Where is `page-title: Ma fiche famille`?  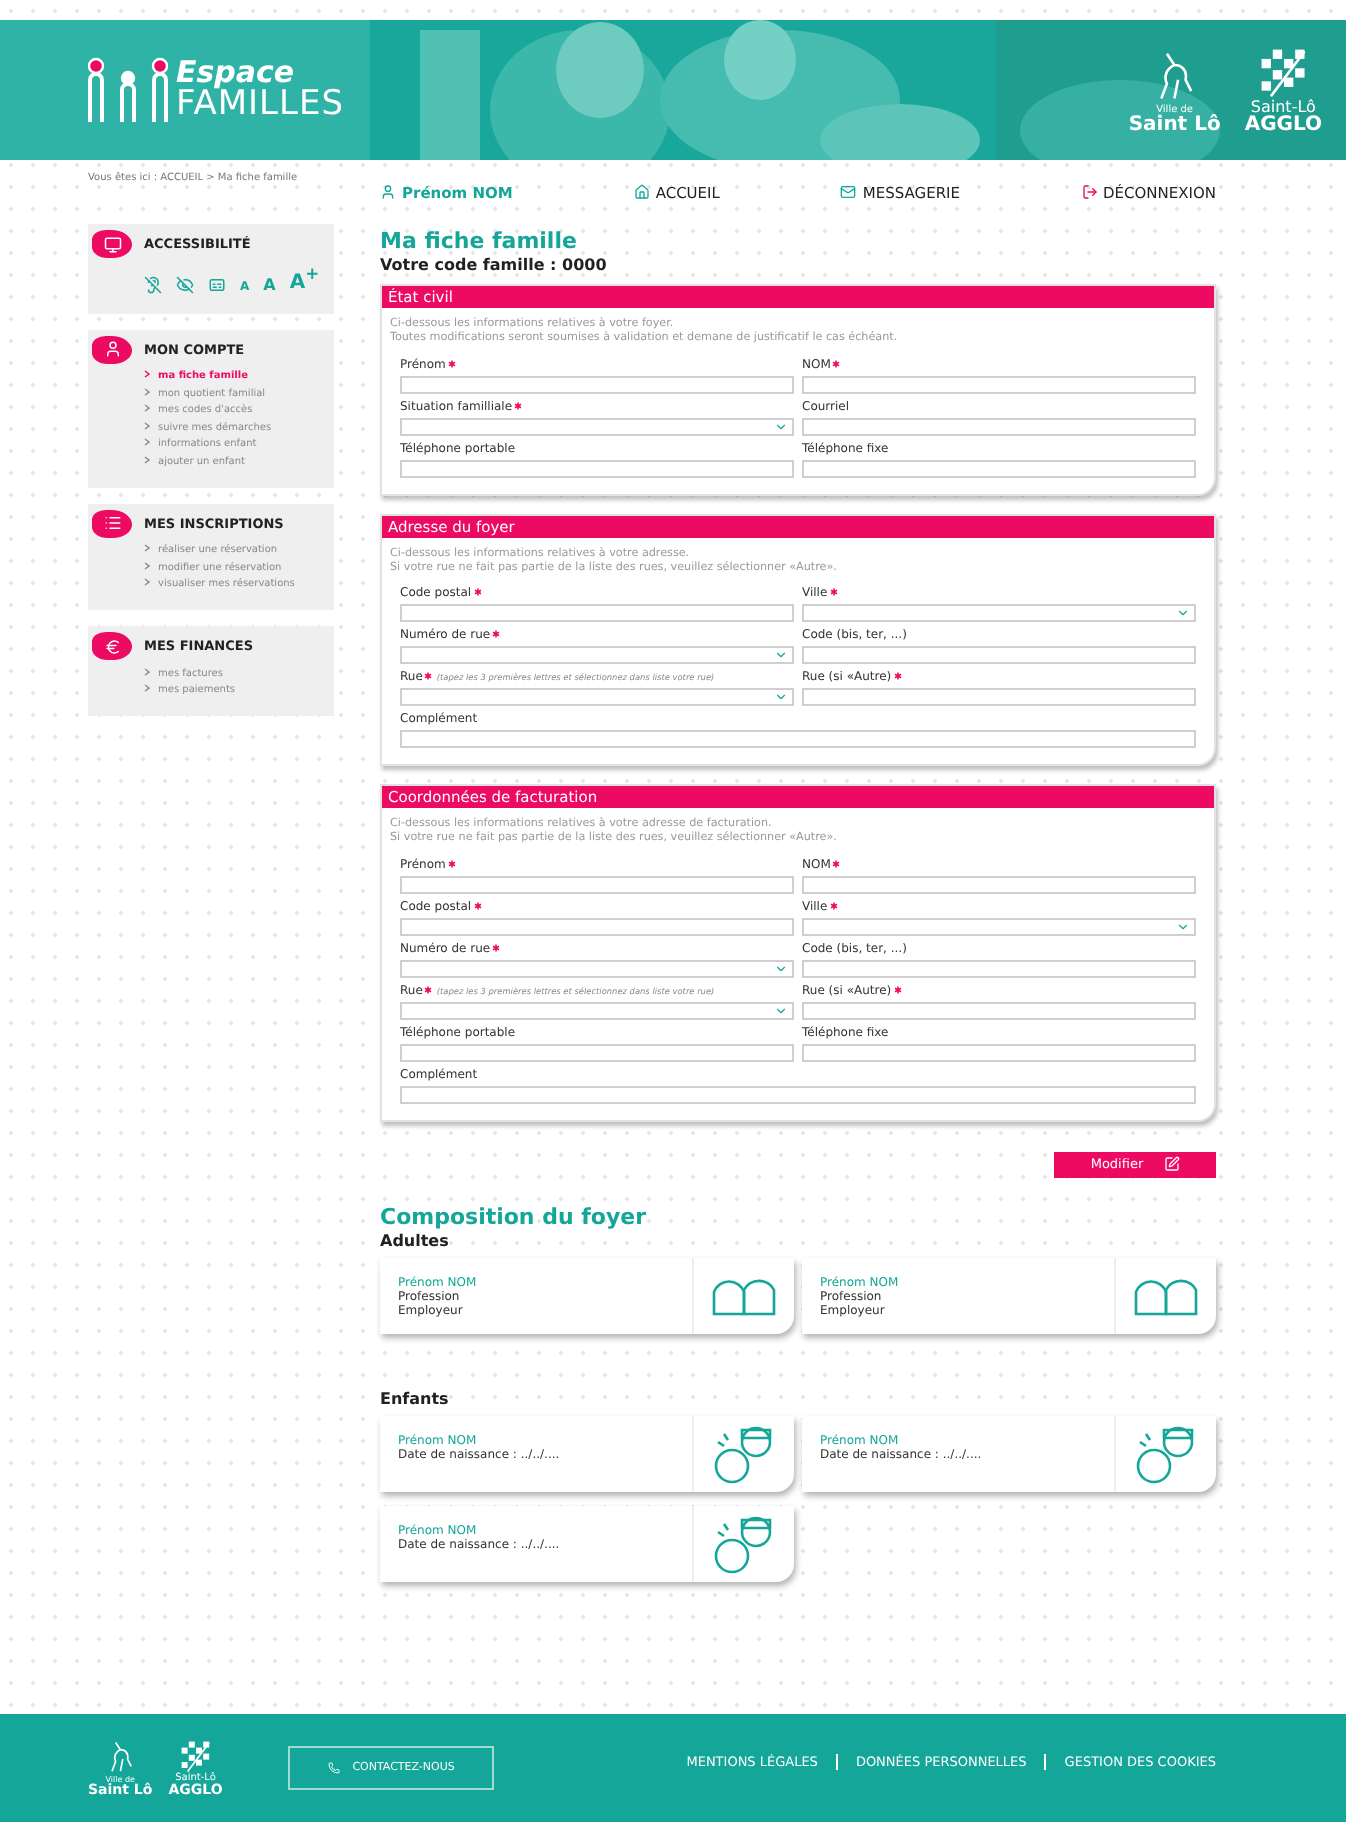 page-title: Ma fiche famille is located at coordinates (479, 241).